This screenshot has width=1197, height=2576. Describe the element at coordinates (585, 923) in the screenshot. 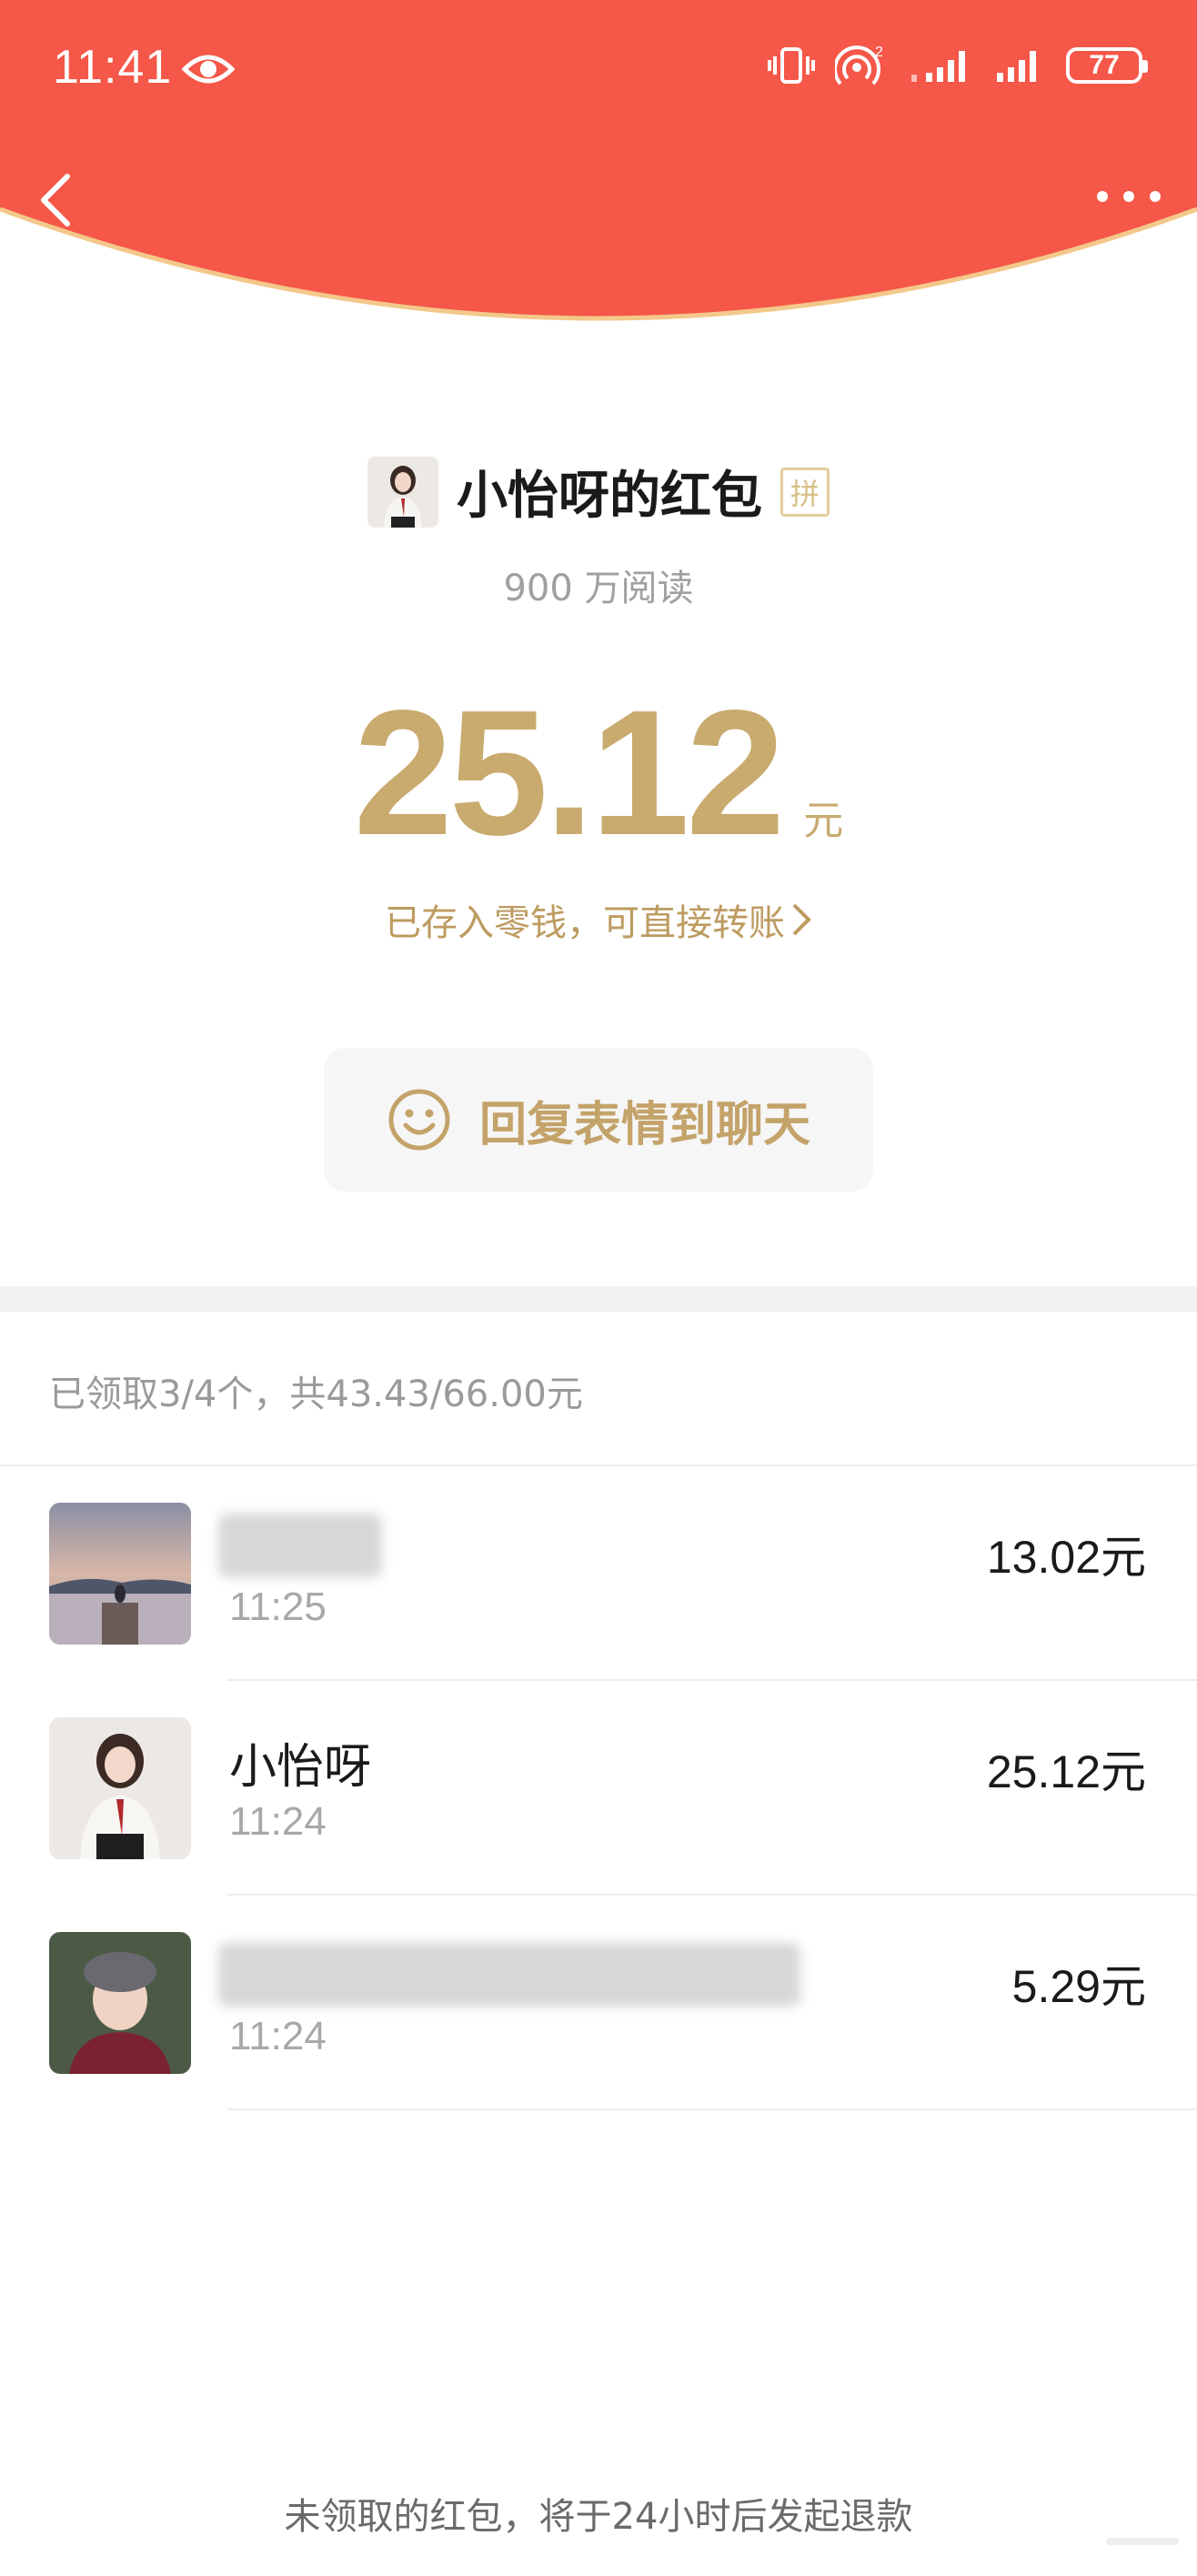

I see `stored-note: 已存入零钱，可直接转账` at that location.